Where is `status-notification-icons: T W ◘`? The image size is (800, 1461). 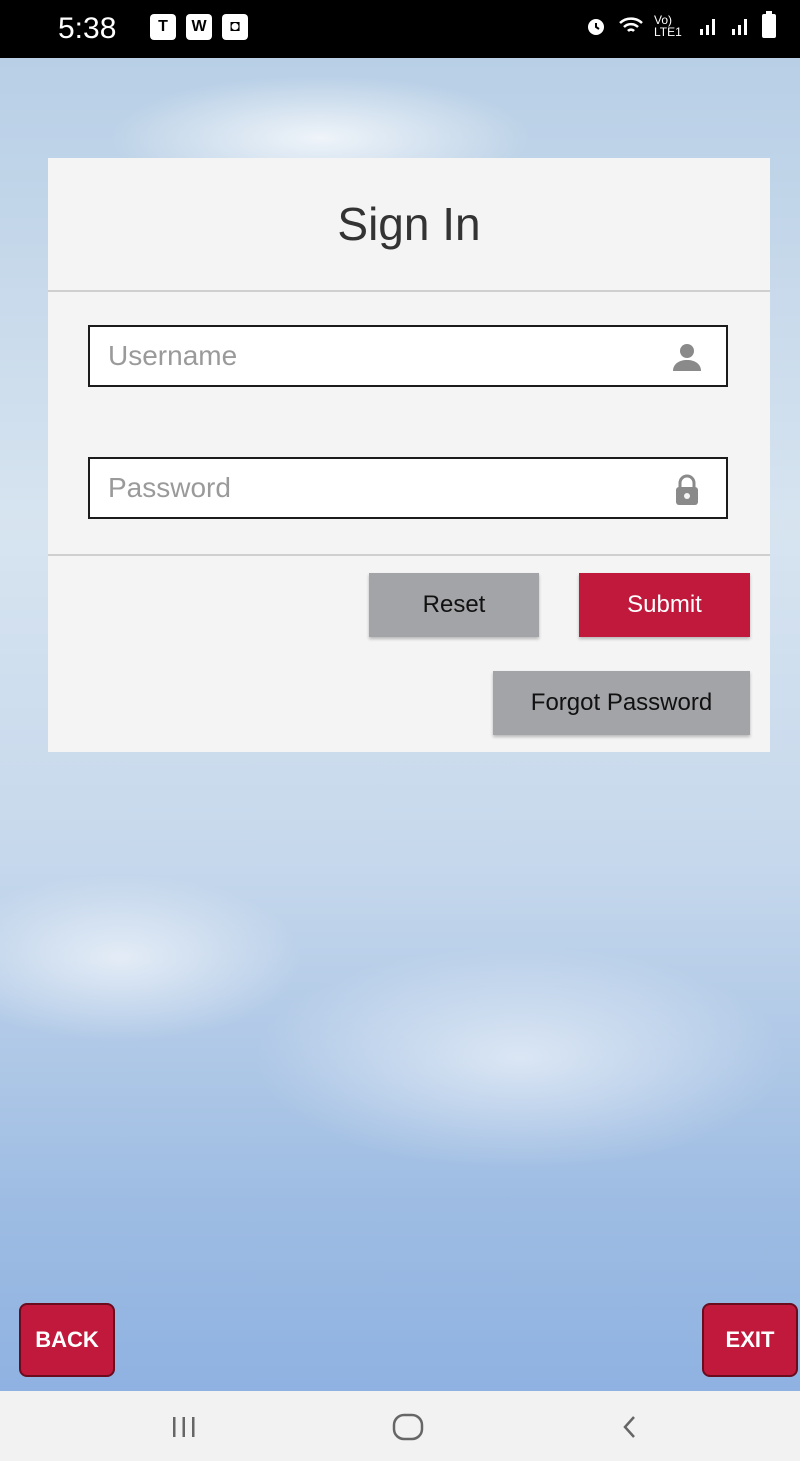
status-notification-icons: T W ◘ is located at coordinates (199, 27).